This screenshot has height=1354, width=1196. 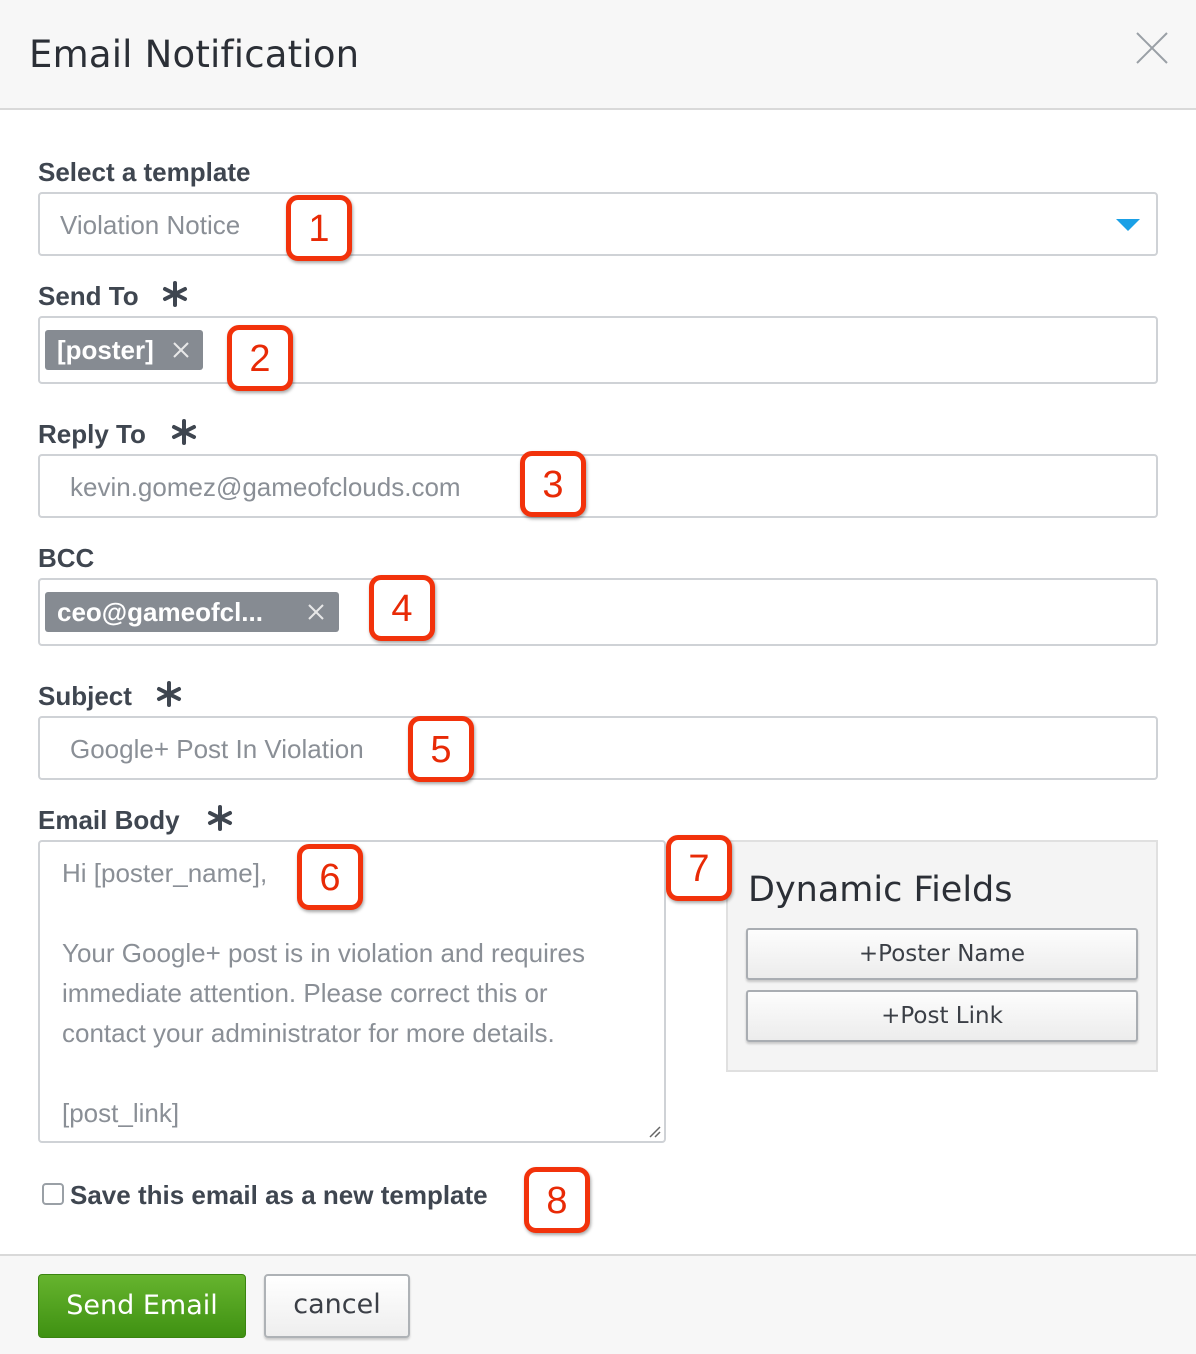 What do you see at coordinates (150, 225) in the screenshot?
I see `template-selected-value: Violation Notice` at bounding box center [150, 225].